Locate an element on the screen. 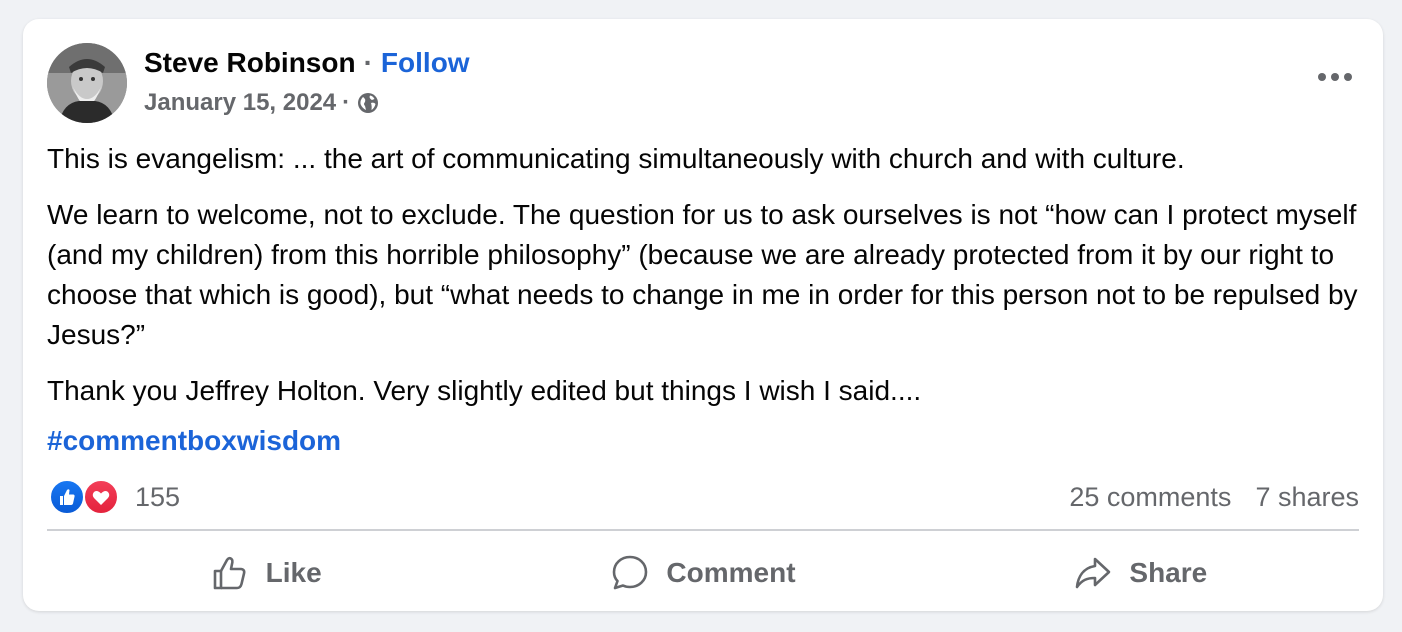  post-meta: January 15, 2024 · is located at coordinates (262, 103).